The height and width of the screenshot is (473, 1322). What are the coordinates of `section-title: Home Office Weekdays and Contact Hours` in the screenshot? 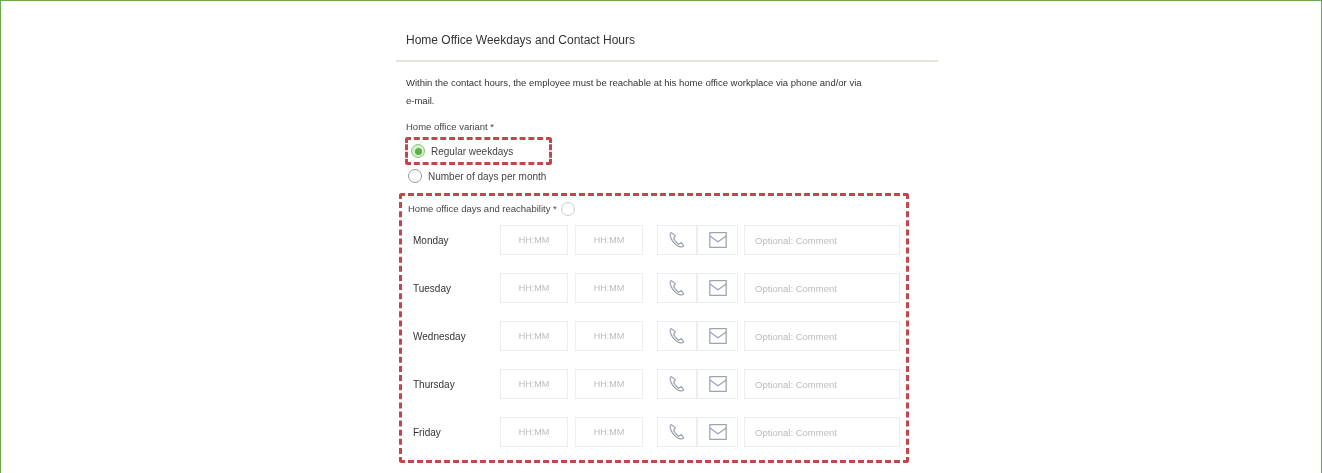 It's located at (520, 40).